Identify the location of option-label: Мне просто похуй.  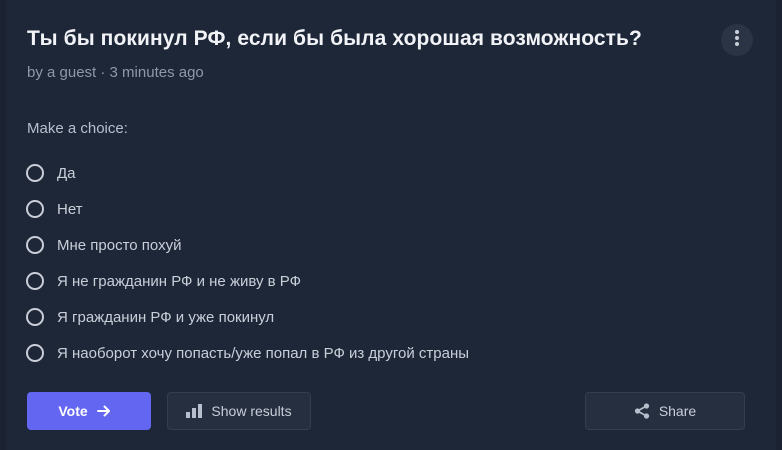
(119, 245).